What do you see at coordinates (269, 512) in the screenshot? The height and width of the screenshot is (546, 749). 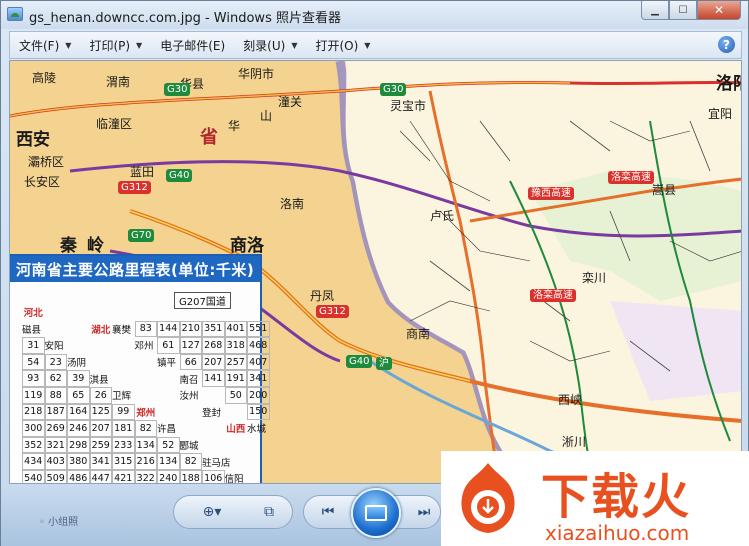 I see `actual-size-icon: ⧉` at bounding box center [269, 512].